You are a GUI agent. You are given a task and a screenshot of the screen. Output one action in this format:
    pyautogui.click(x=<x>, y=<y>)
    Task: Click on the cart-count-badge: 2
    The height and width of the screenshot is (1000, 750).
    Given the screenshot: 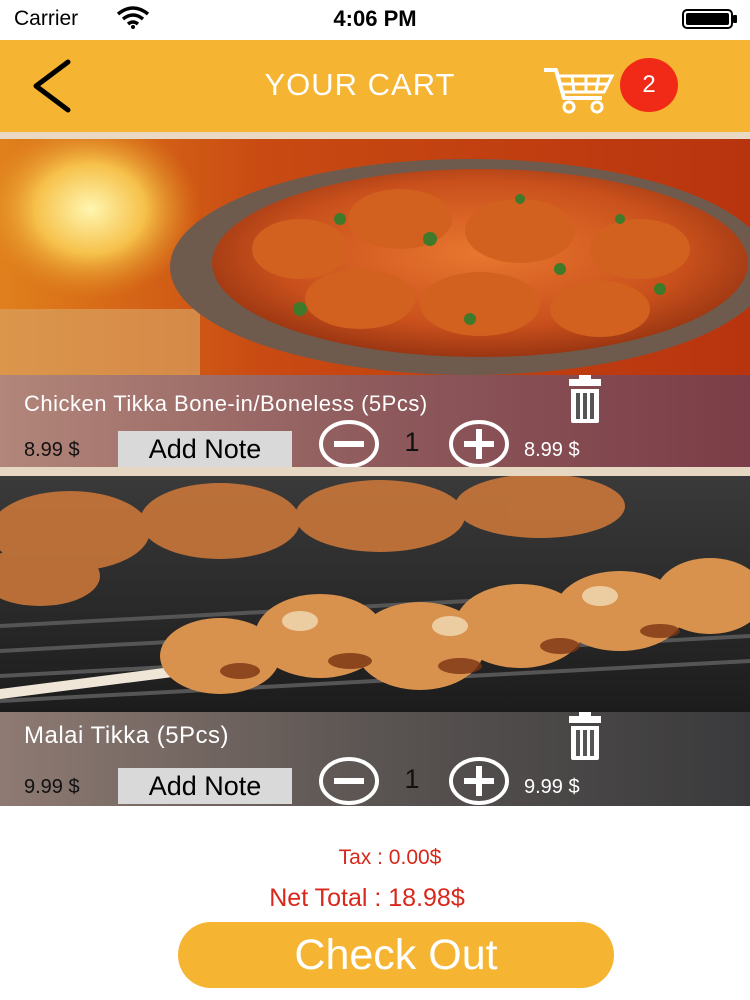 What is the action you would take?
    pyautogui.click(x=649, y=85)
    